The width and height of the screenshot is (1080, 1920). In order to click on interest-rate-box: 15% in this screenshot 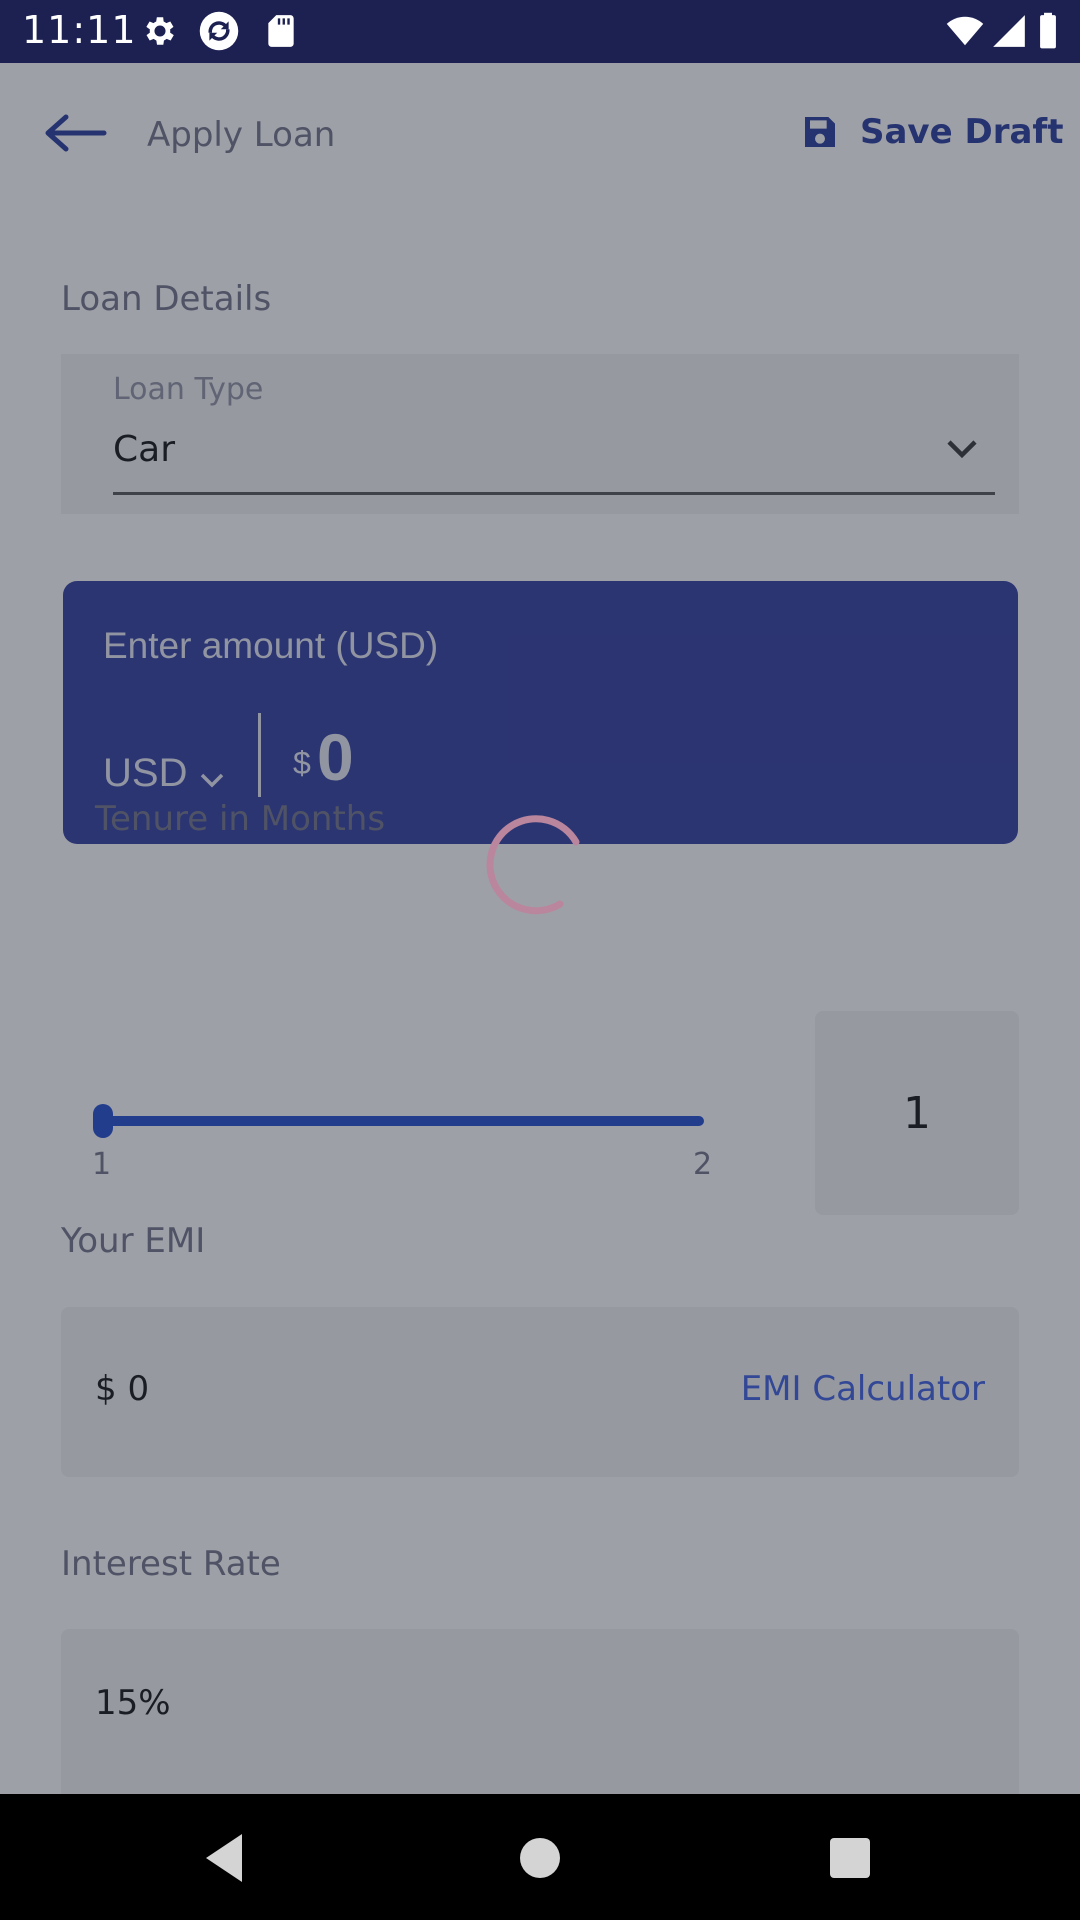, I will do `click(540, 1711)`.